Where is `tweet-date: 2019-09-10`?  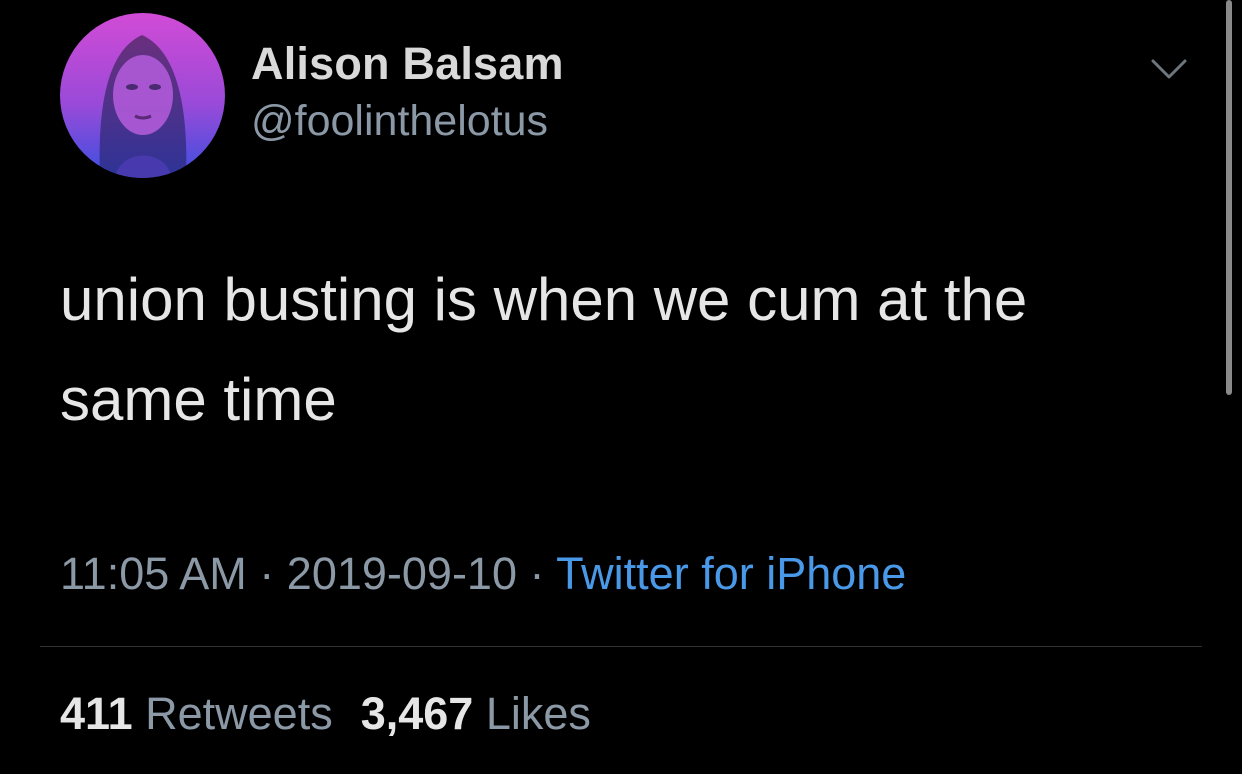 tweet-date: 2019-09-10 is located at coordinates (401, 573).